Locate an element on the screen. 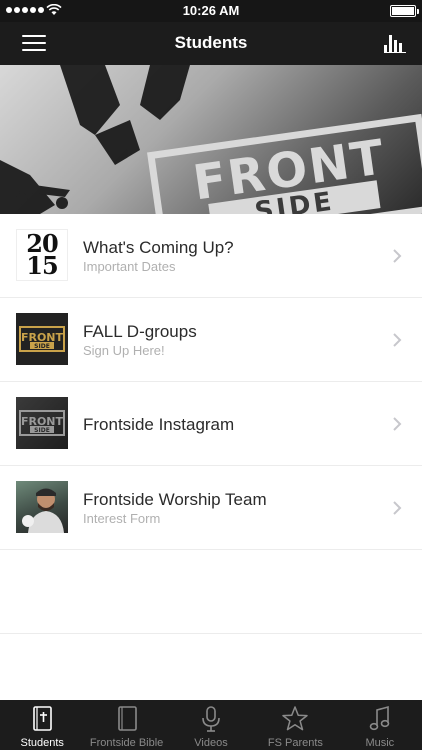 Image resolution: width=422 pixels, height=750 pixels. list-item-whats-coming-up: 20 15 What's Coming Up? Important Dates is located at coordinates (211, 256).